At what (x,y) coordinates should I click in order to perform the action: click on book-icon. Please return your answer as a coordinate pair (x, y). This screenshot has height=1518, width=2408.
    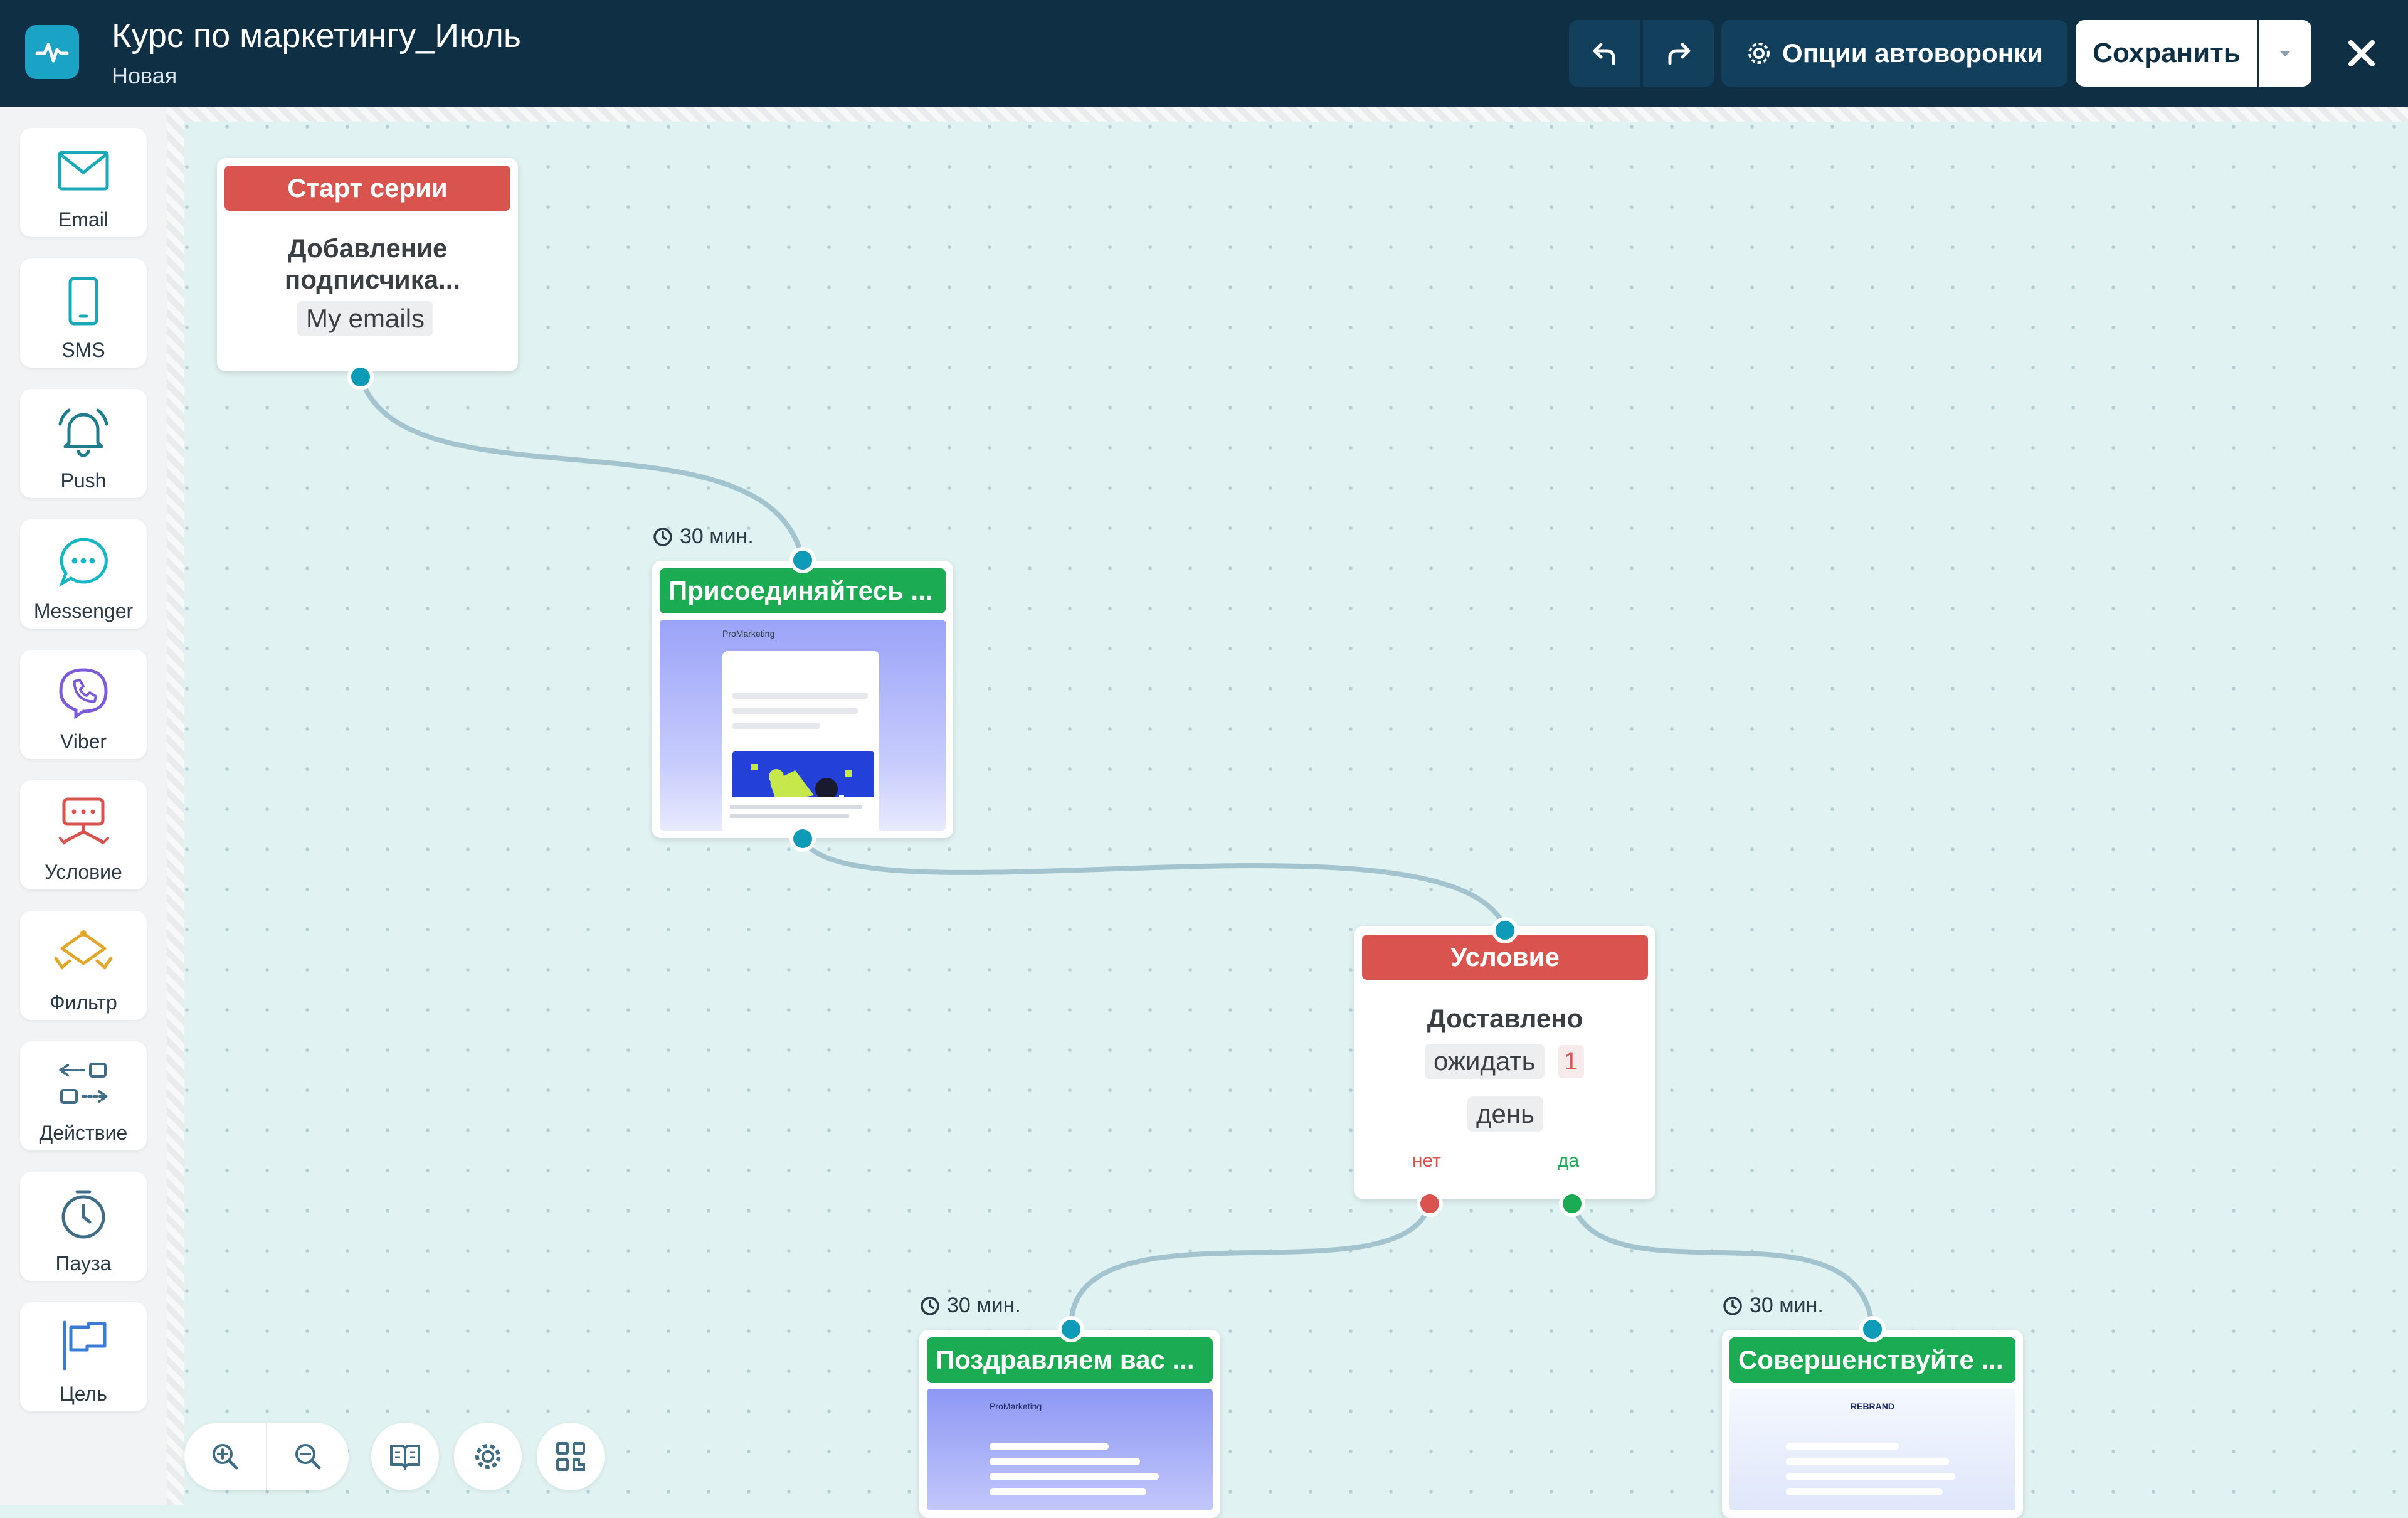
    Looking at the image, I should click on (405, 1457).